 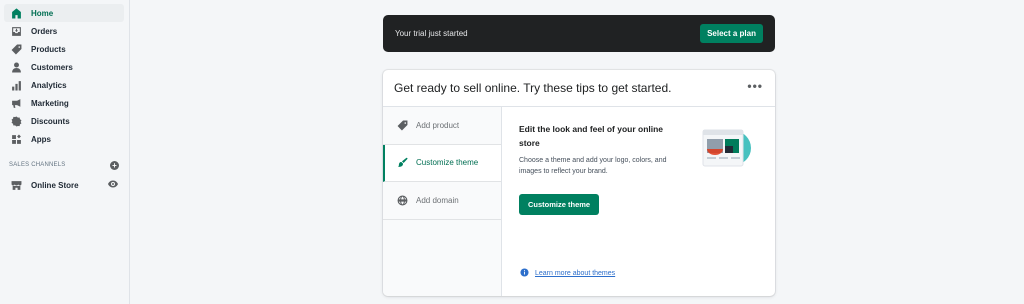 What do you see at coordinates (524, 273) in the screenshot?
I see `info-icon` at bounding box center [524, 273].